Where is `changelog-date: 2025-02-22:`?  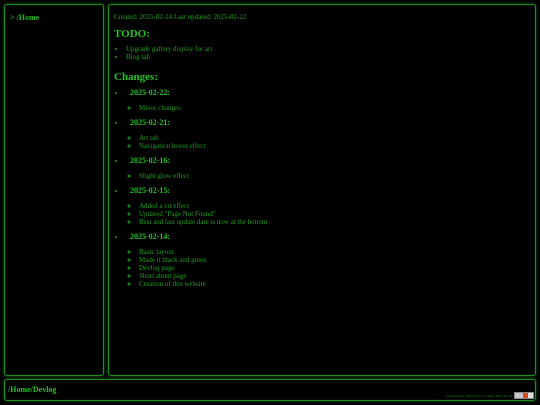 changelog-date: 2025-02-22: is located at coordinates (150, 92).